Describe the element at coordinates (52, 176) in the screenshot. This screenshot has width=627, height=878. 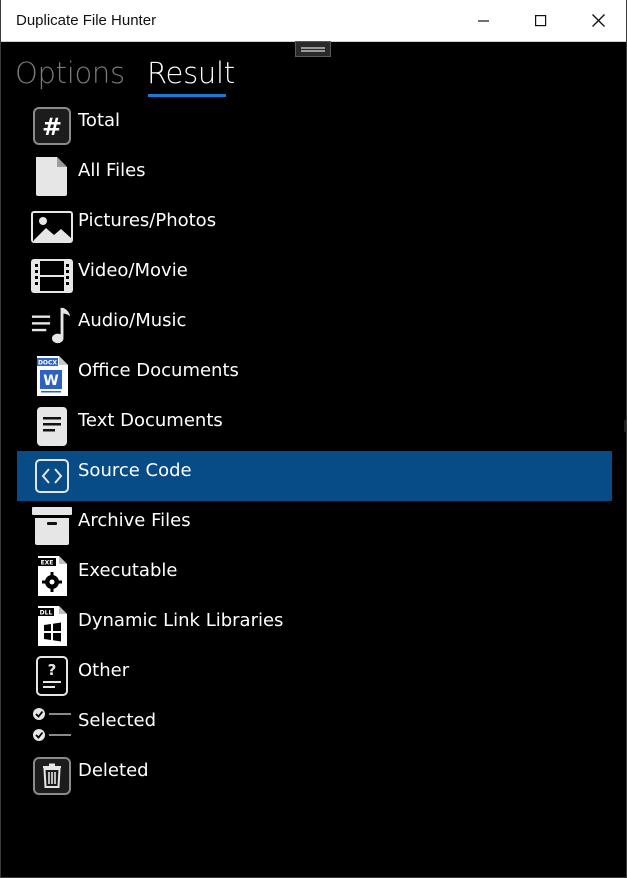
I see `file-icon` at that location.